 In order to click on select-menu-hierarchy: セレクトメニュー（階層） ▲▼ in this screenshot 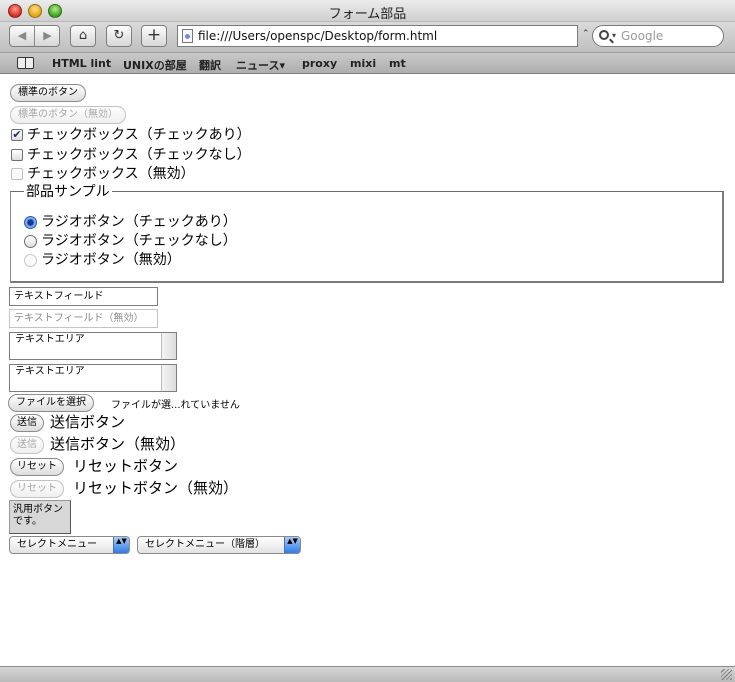, I will do `click(219, 545)`.